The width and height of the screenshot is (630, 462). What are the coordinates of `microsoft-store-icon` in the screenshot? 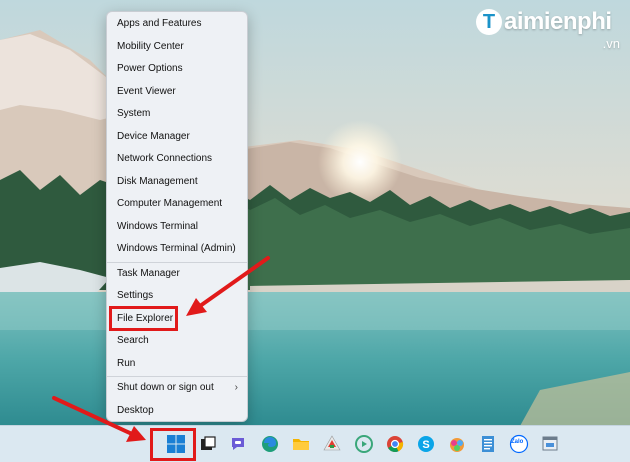 It's located at (332, 444).